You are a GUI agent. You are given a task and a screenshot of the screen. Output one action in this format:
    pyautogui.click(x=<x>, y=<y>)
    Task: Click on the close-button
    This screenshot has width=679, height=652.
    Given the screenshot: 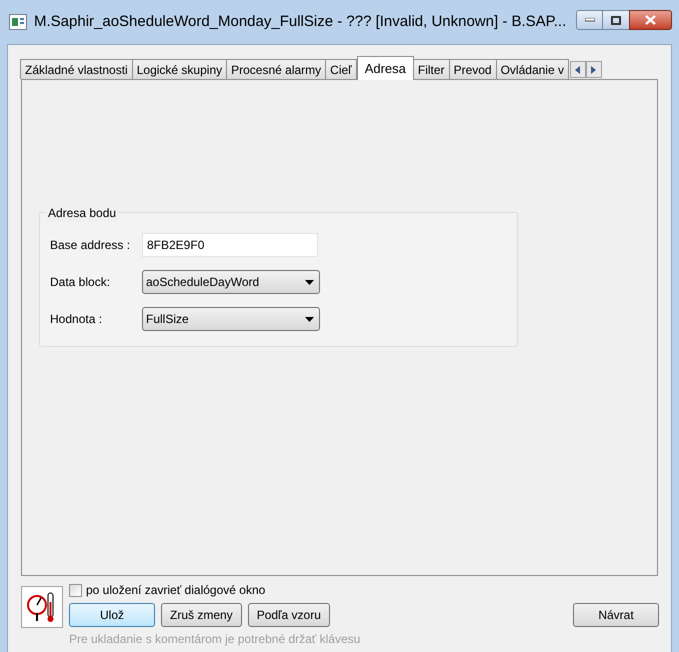 What is the action you would take?
    pyautogui.click(x=650, y=20)
    